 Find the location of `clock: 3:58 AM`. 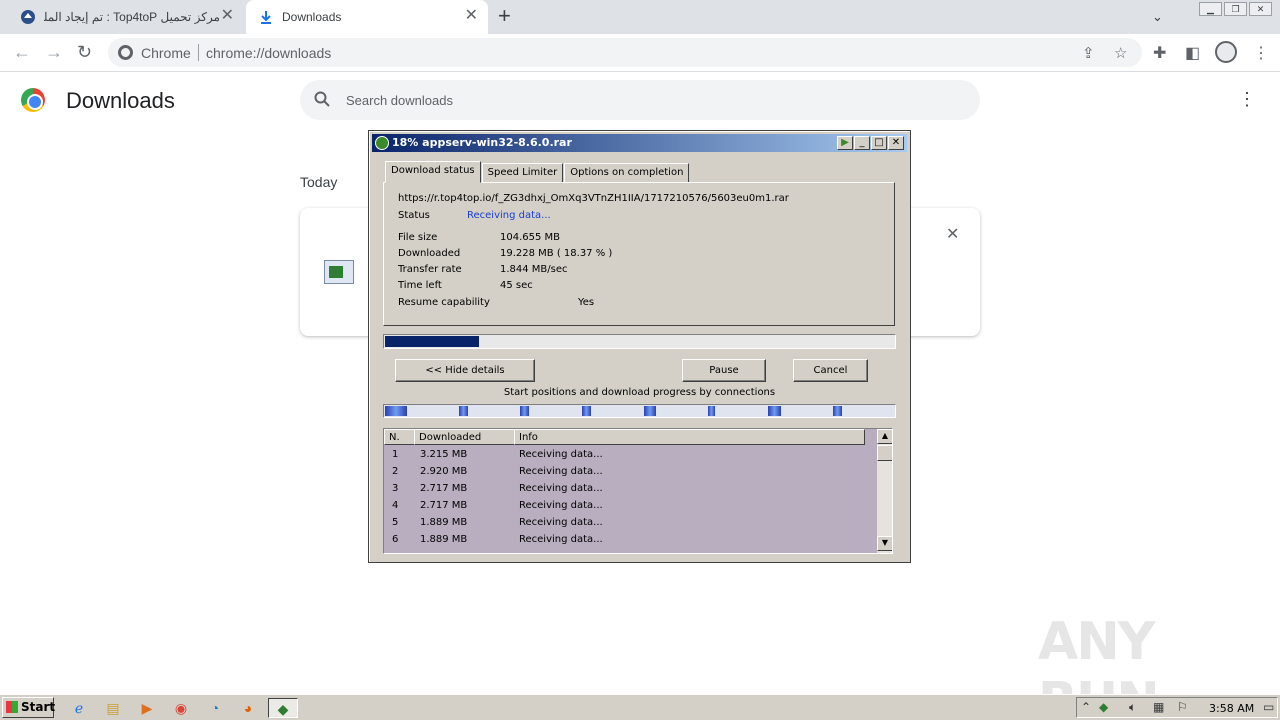

clock: 3:58 AM is located at coordinates (1231, 708).